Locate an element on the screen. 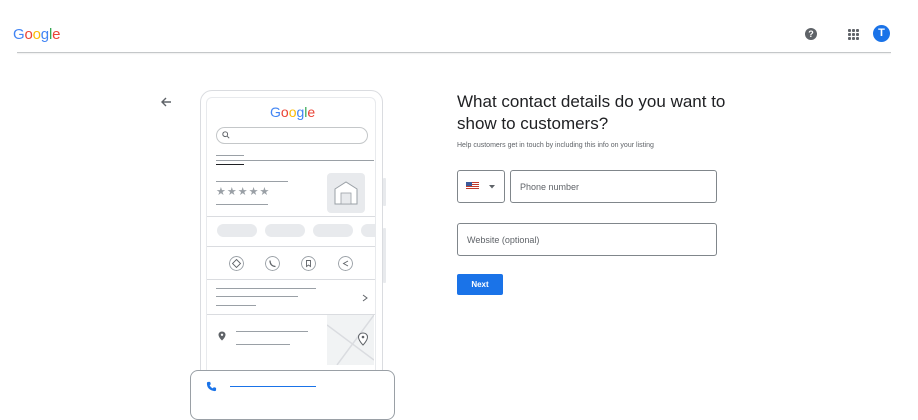 Image resolution: width=918 pixels, height=420 pixels. store-icon is located at coordinates (346, 193).